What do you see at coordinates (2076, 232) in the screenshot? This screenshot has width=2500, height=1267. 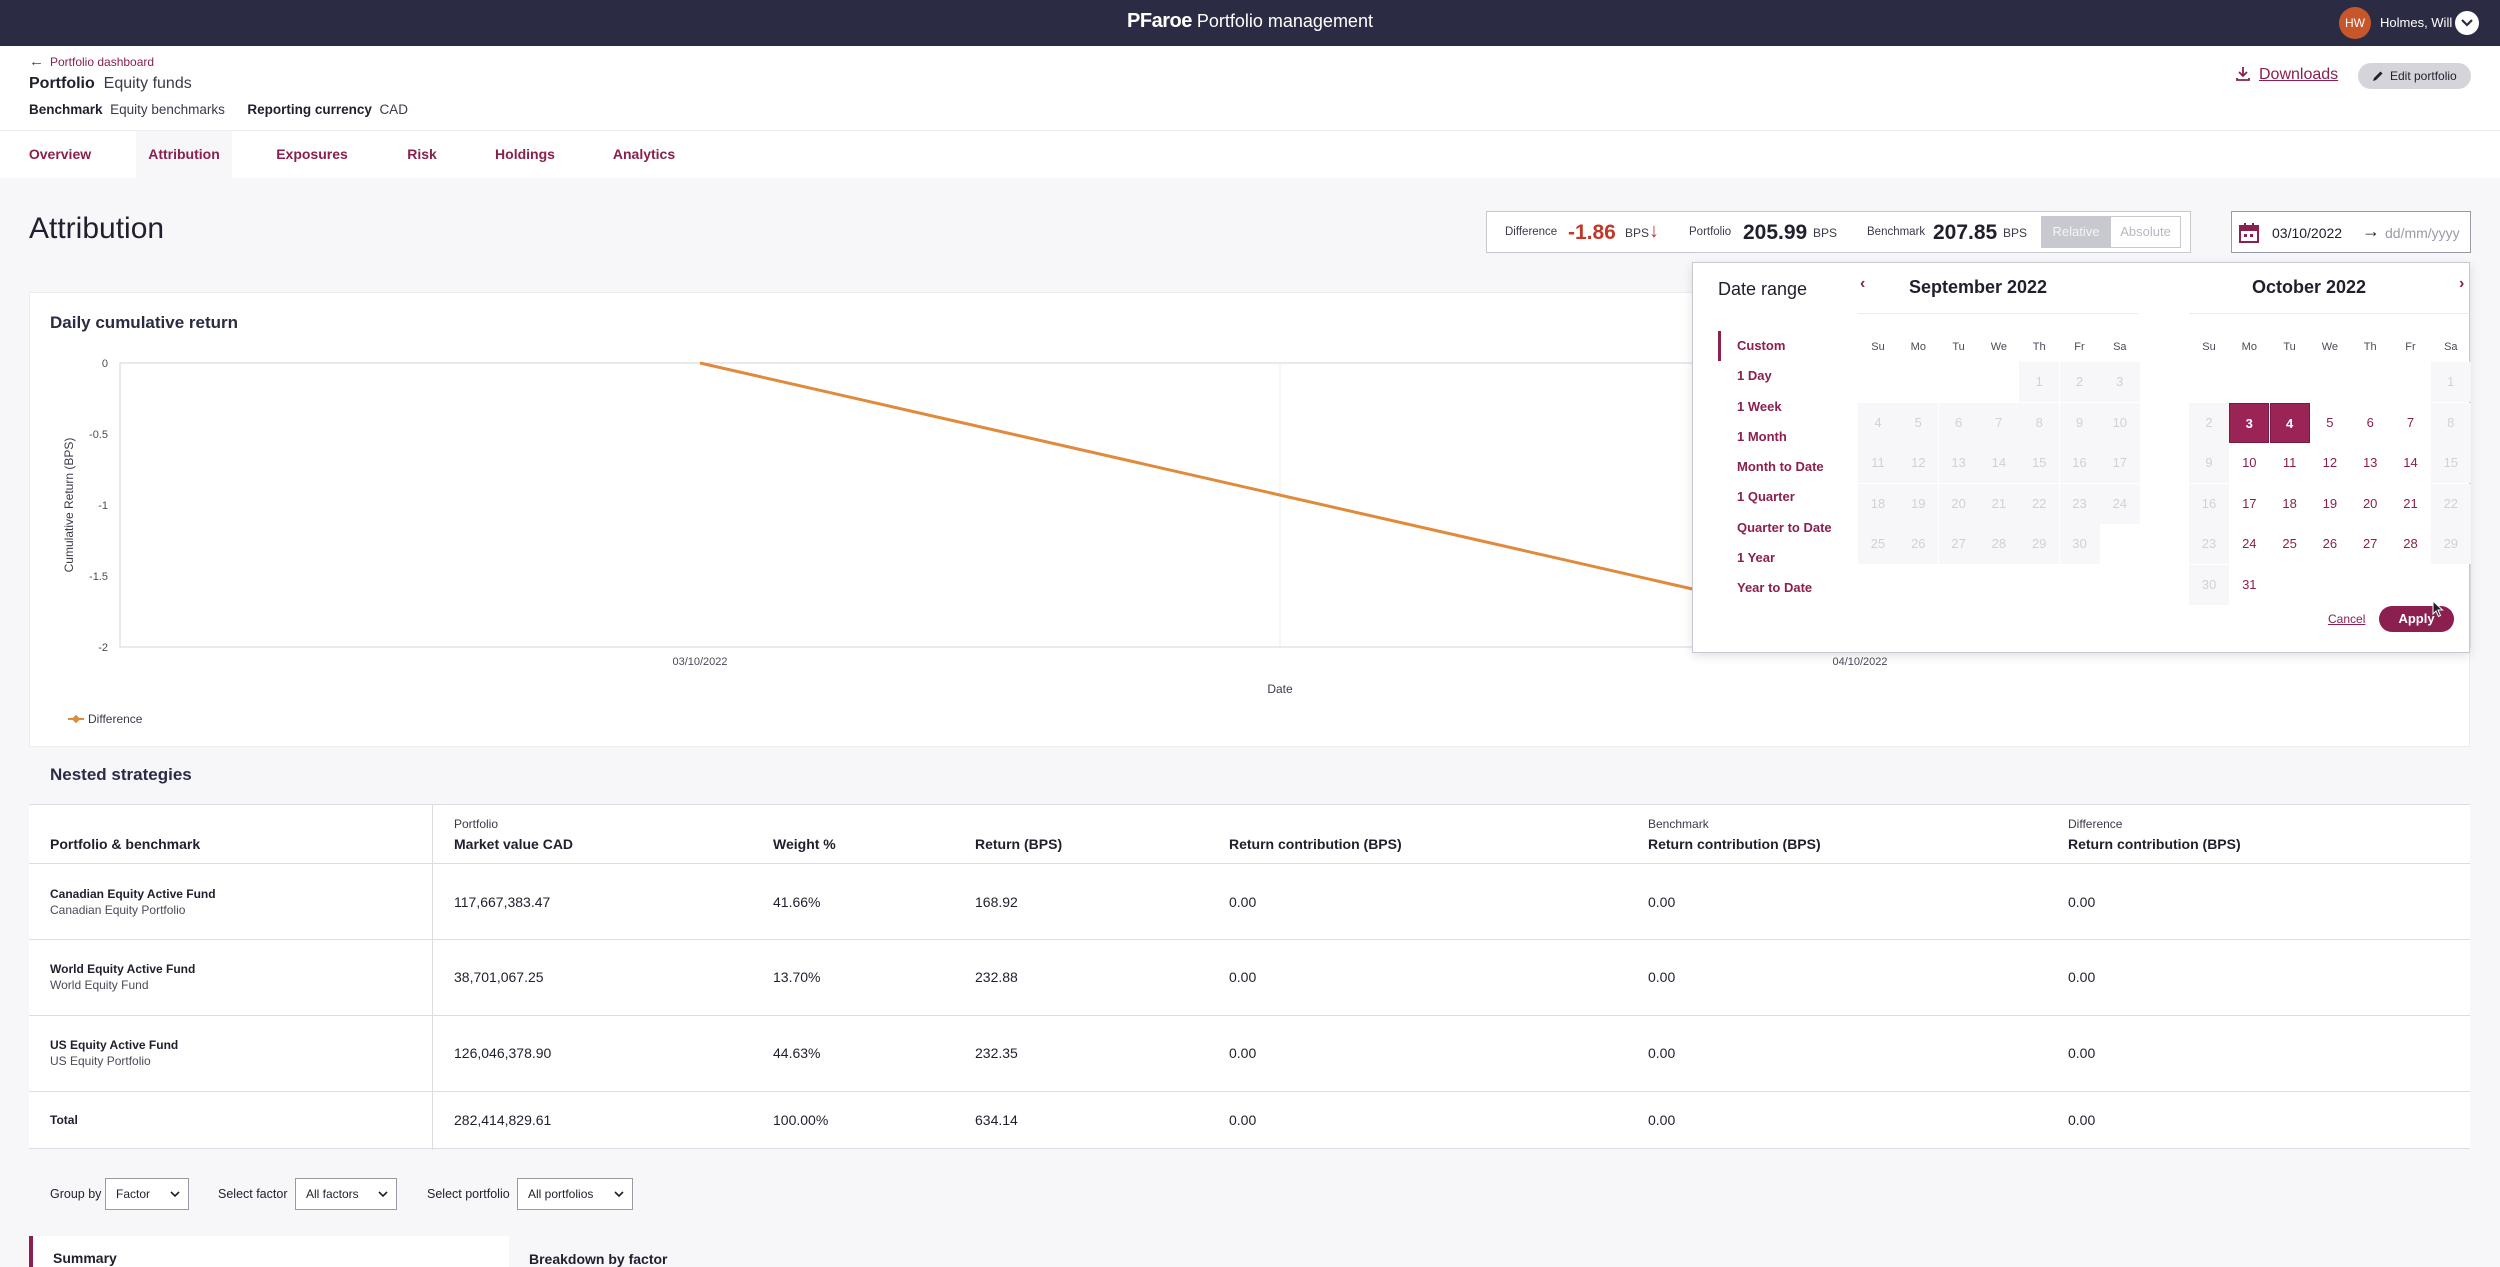 I see `relative-option: Relative` at bounding box center [2076, 232].